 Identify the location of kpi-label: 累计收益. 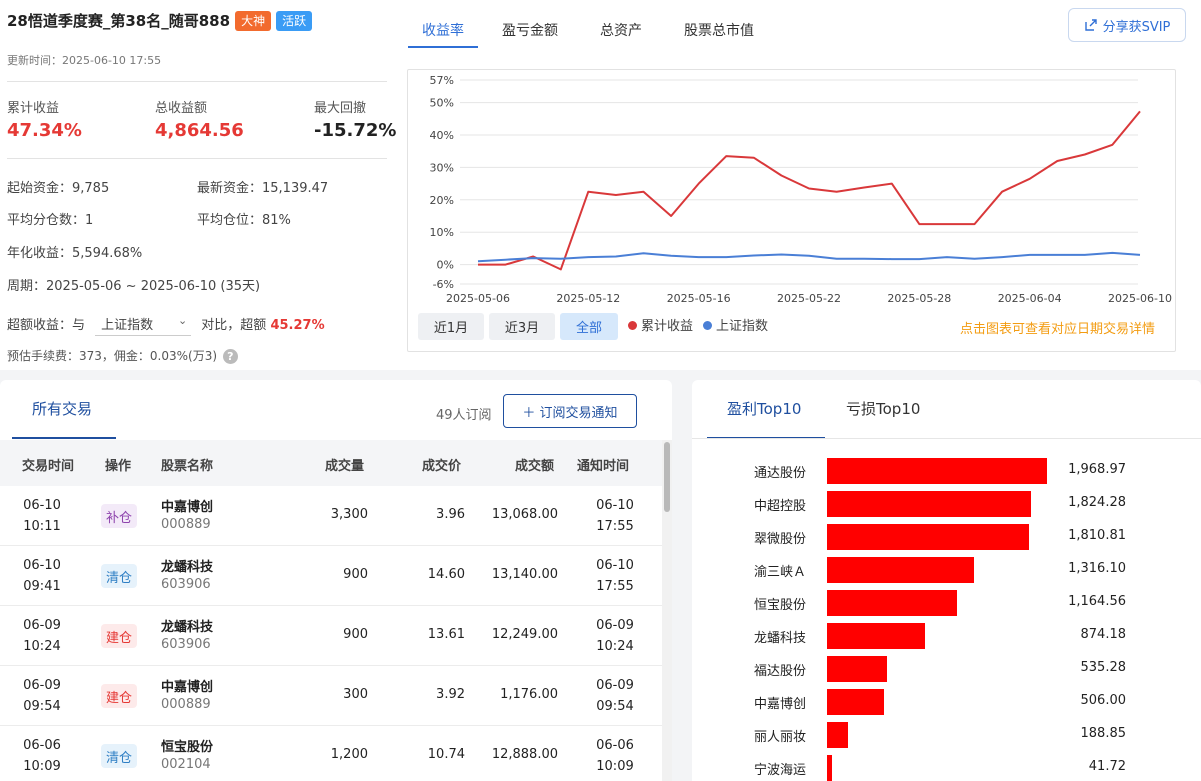
(33, 108).